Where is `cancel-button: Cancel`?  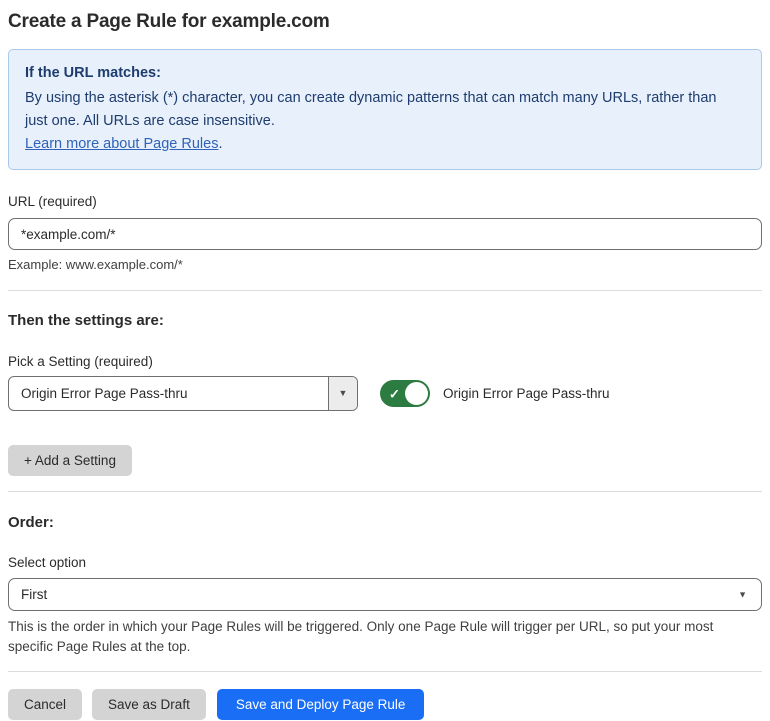
cancel-button: Cancel is located at coordinates (45, 704).